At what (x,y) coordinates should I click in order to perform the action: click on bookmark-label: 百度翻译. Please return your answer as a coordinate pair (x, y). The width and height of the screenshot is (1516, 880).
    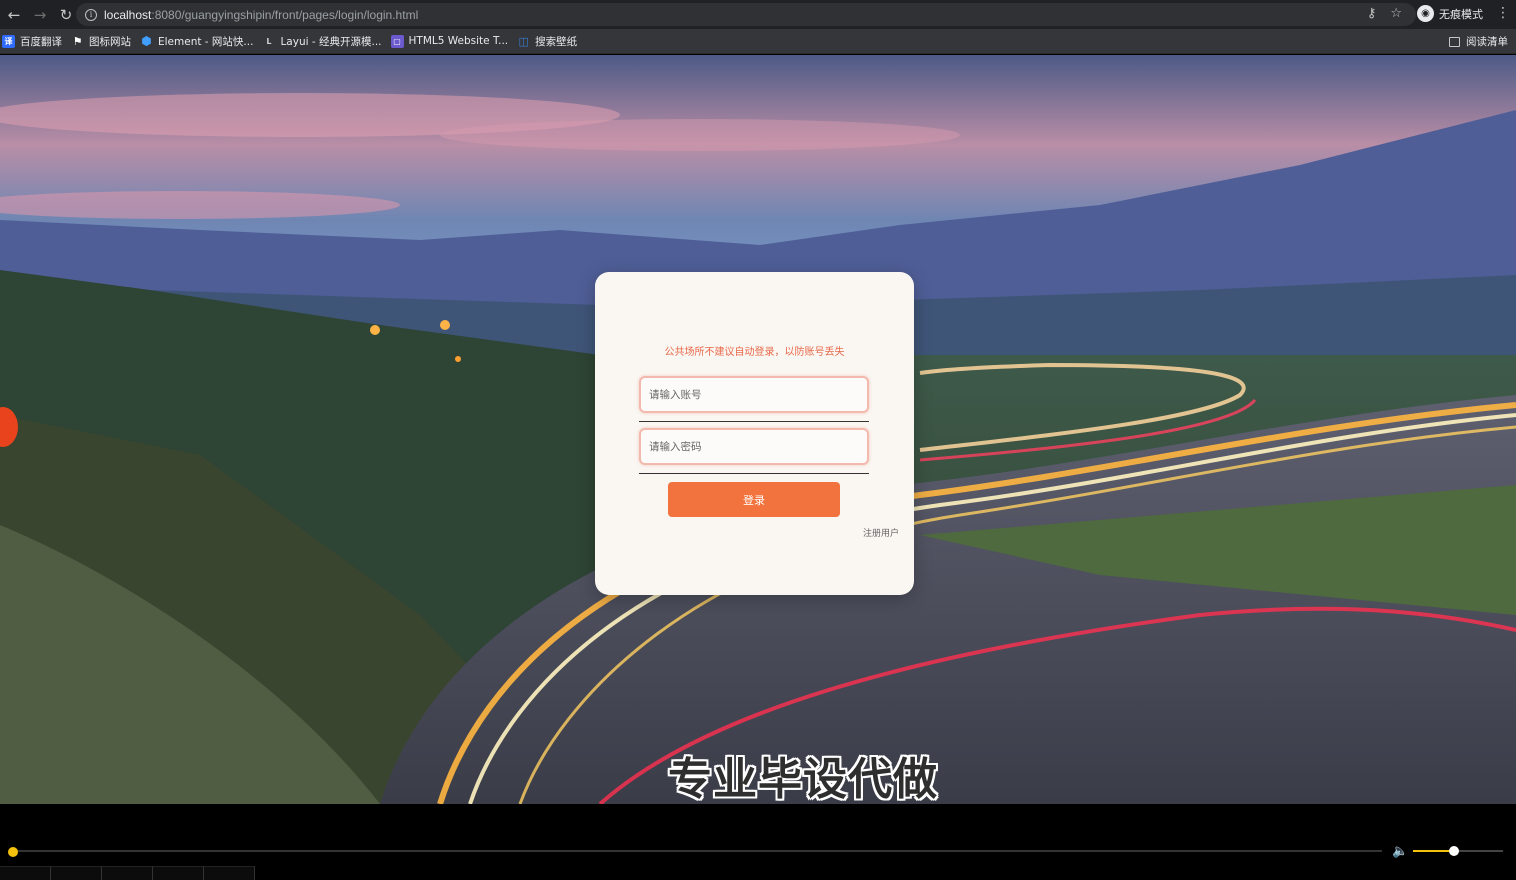
    Looking at the image, I should click on (41, 41).